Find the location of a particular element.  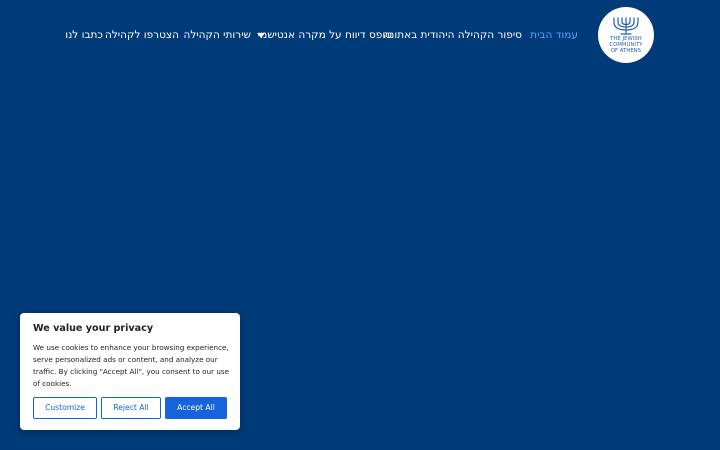

nav-item-contact-us: כתבו לנו is located at coordinates (84, 35).